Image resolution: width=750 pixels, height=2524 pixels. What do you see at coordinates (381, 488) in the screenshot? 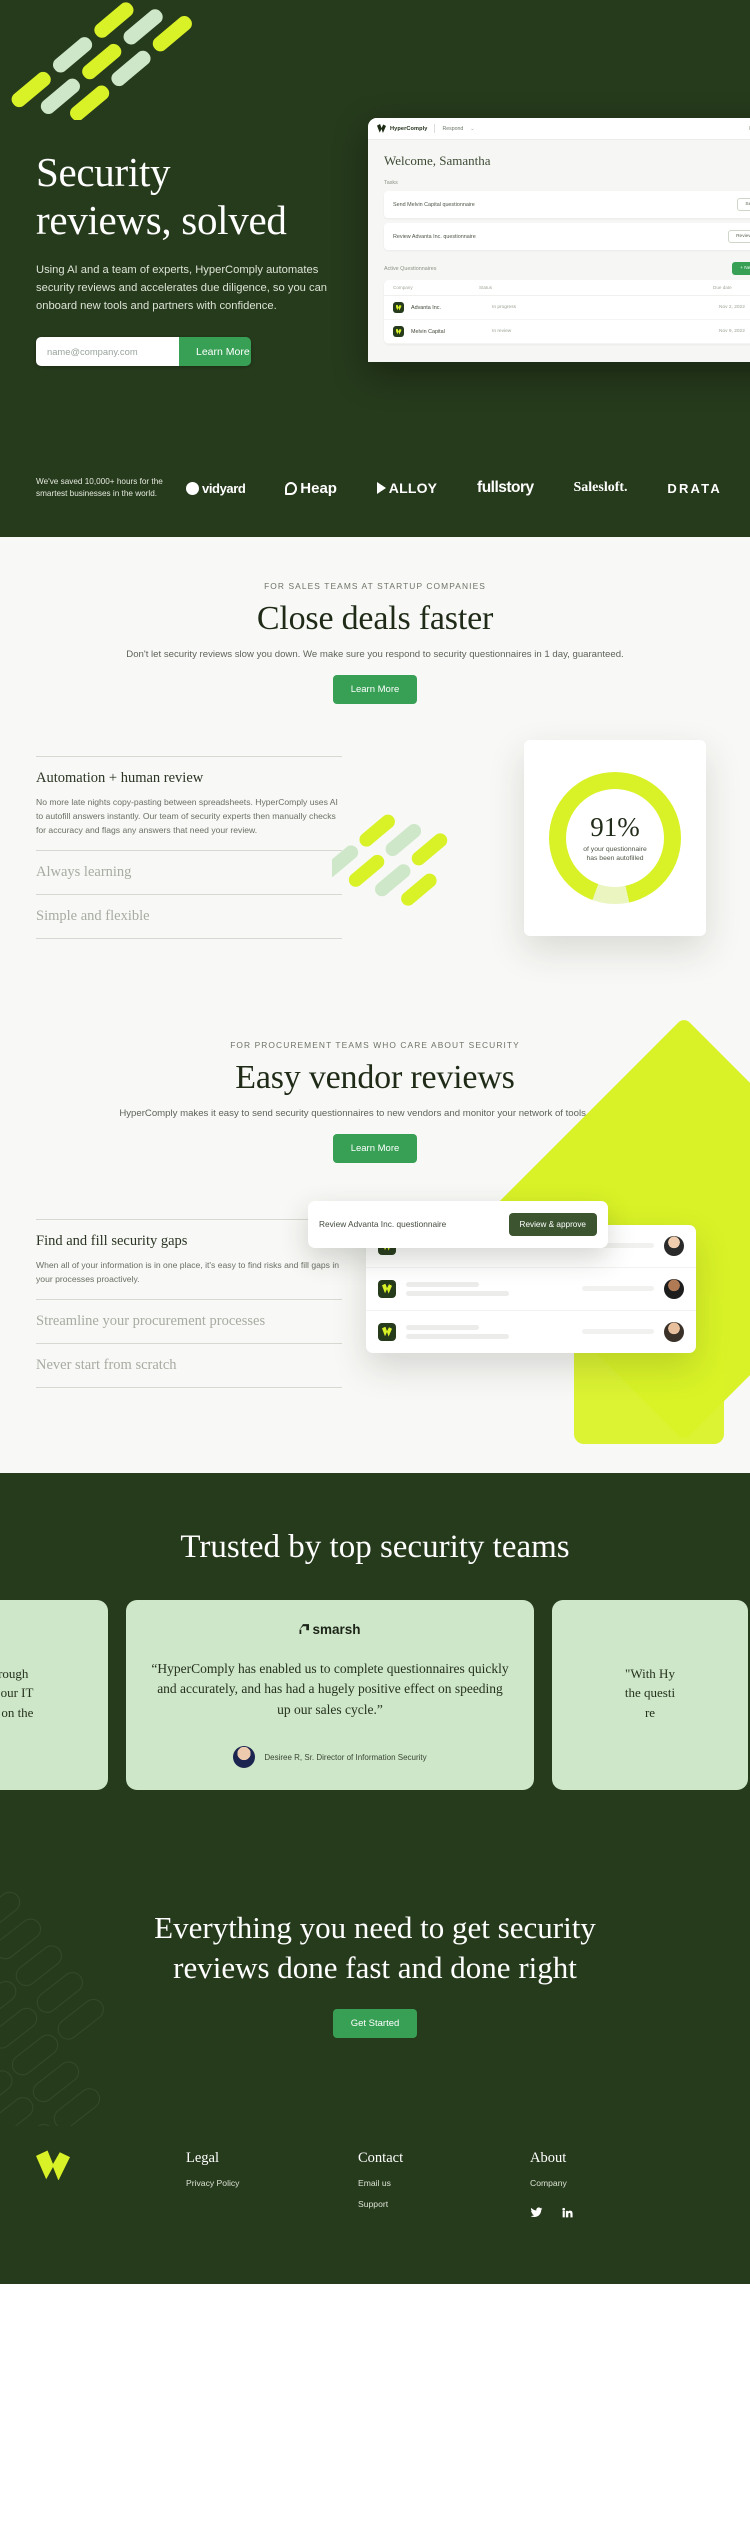
I see `alloy-icon` at bounding box center [381, 488].